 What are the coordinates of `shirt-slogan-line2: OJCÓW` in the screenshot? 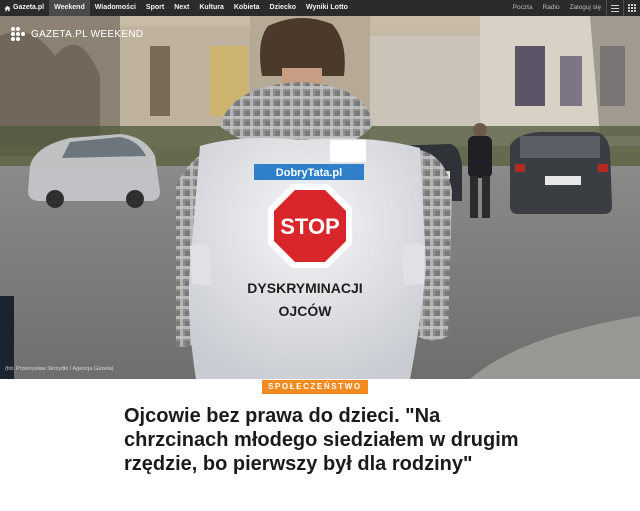 It's located at (306, 310).